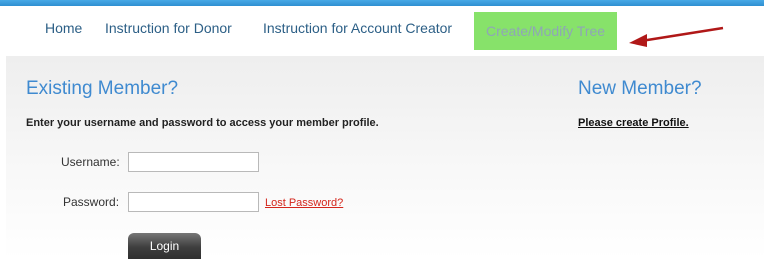 The width and height of the screenshot is (764, 259). Describe the element at coordinates (91, 202) in the screenshot. I see `password-label: Password:` at that location.